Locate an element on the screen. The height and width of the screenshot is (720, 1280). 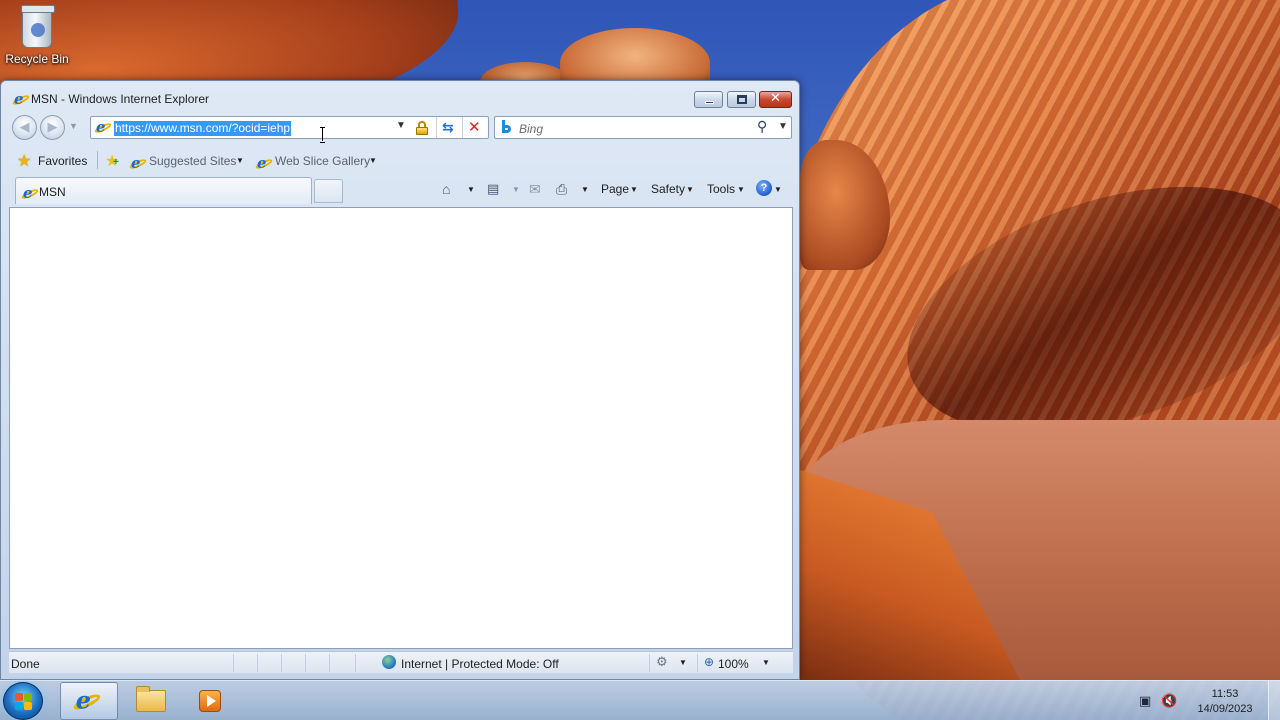
taskbar: e ▣ 🔇 11:53 14/09/2023 is located at coordinates (640, 700).